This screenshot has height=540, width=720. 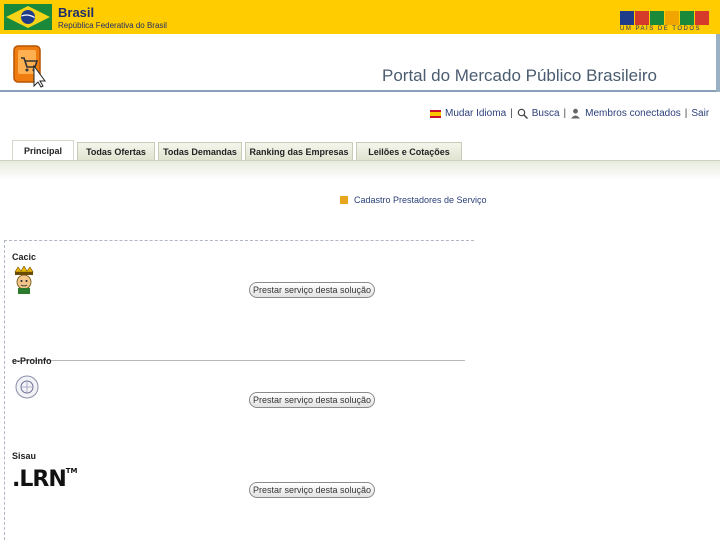 What do you see at coordinates (239, 382) in the screenshot?
I see `solution-item-eproinfo: e-ProInfo Prestar serviço desta solução` at bounding box center [239, 382].